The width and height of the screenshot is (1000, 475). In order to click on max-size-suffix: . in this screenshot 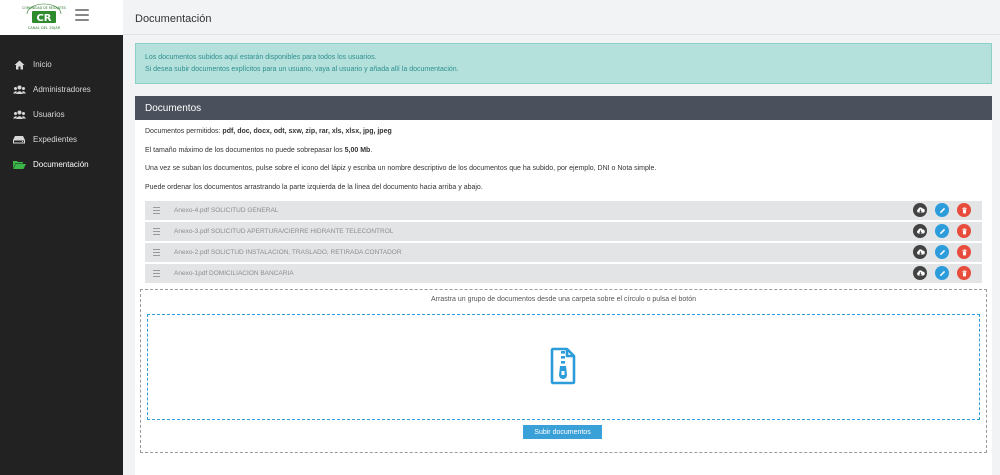, I will do `click(371, 150)`.